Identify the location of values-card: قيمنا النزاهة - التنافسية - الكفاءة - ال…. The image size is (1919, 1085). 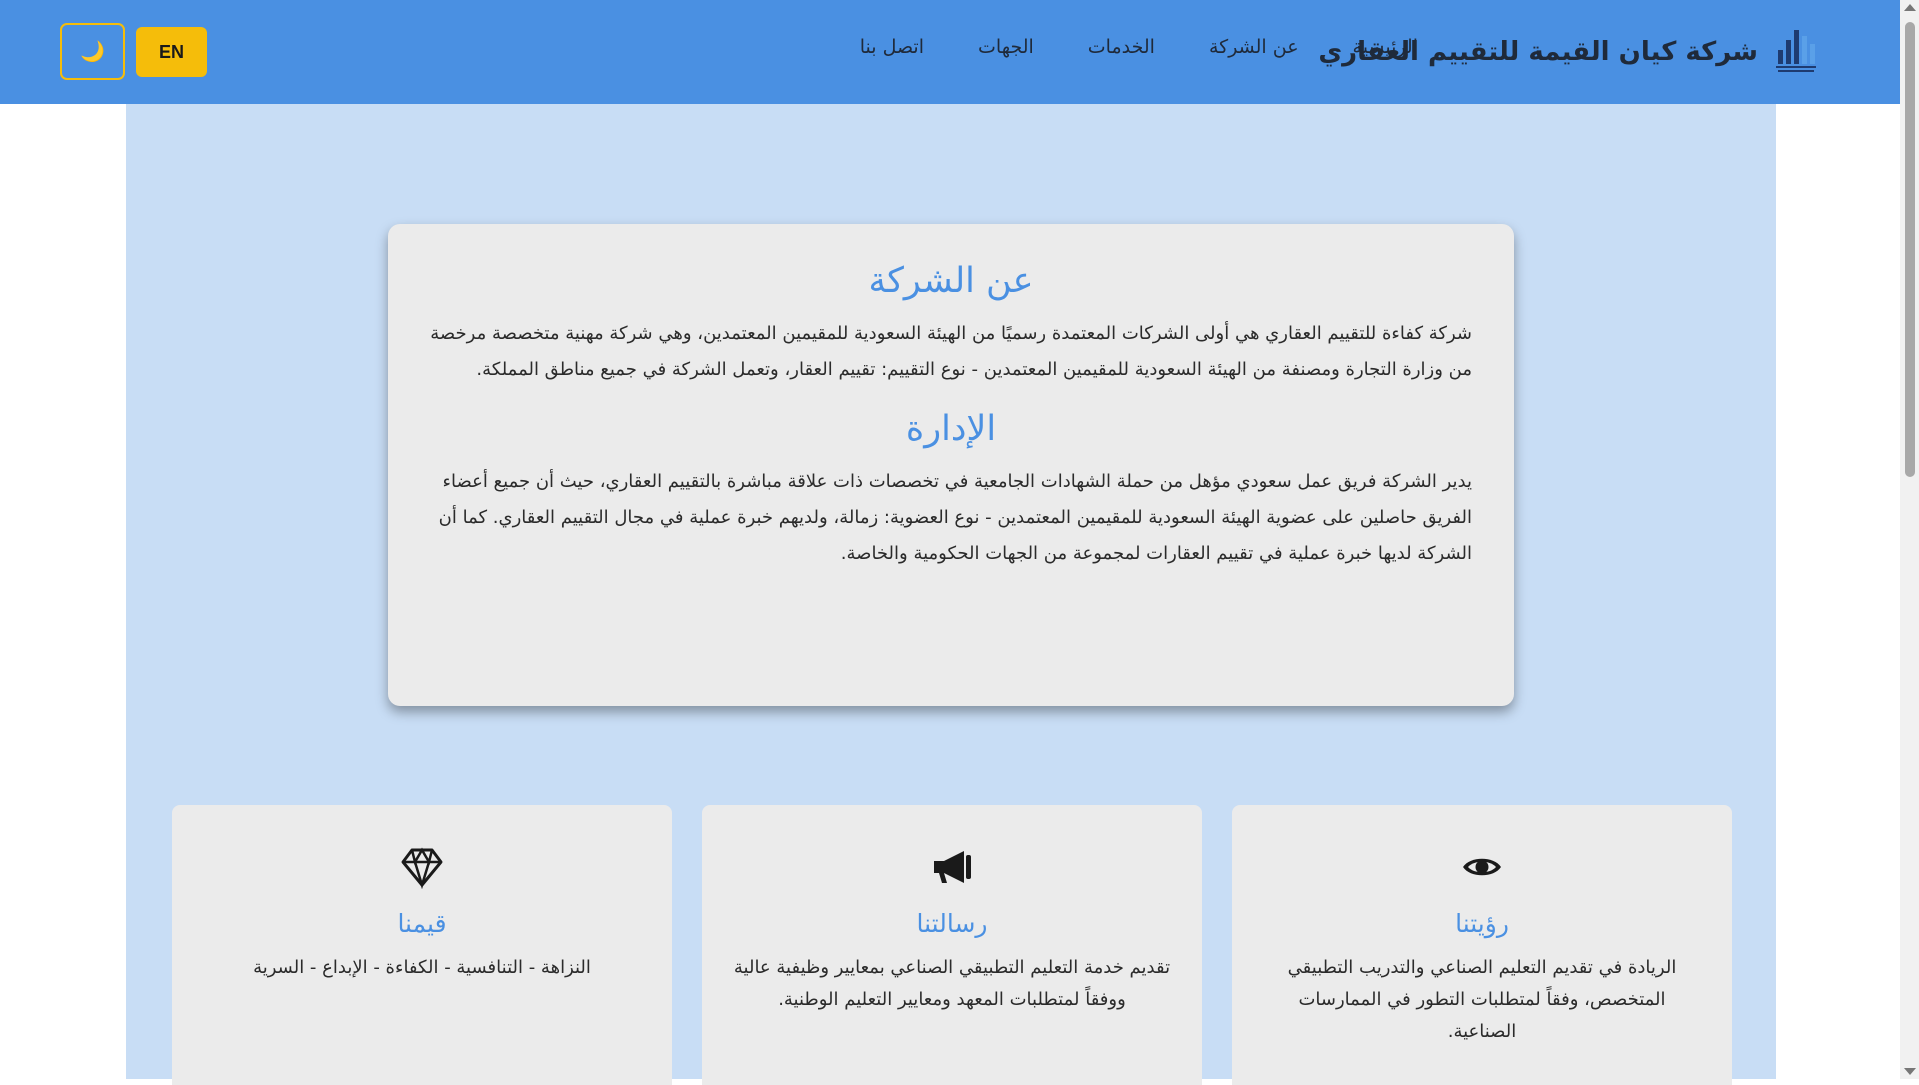
(422, 945).